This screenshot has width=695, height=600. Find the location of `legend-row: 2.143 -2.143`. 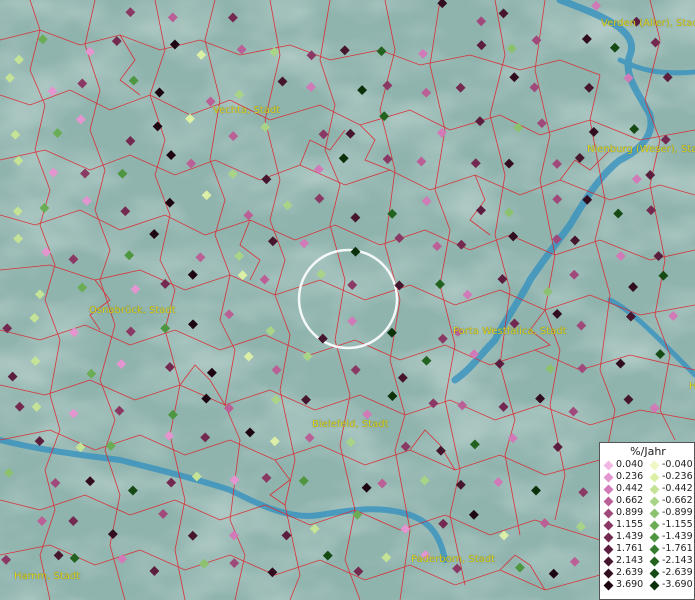

legend-row: 2.143 -2.143 is located at coordinates (649, 561).